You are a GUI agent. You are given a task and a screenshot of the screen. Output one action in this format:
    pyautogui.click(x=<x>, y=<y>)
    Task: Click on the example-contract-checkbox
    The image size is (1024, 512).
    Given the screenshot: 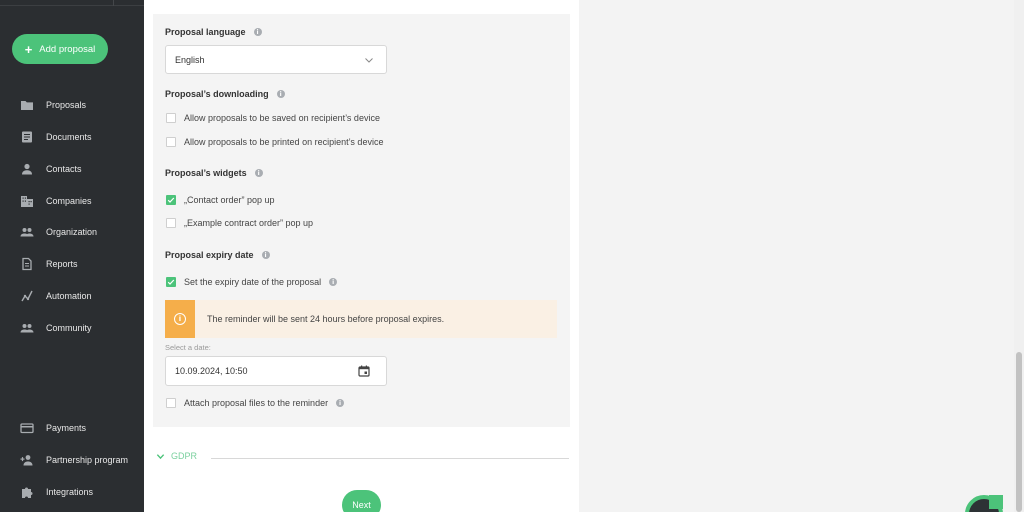 What is the action you would take?
    pyautogui.click(x=171, y=223)
    